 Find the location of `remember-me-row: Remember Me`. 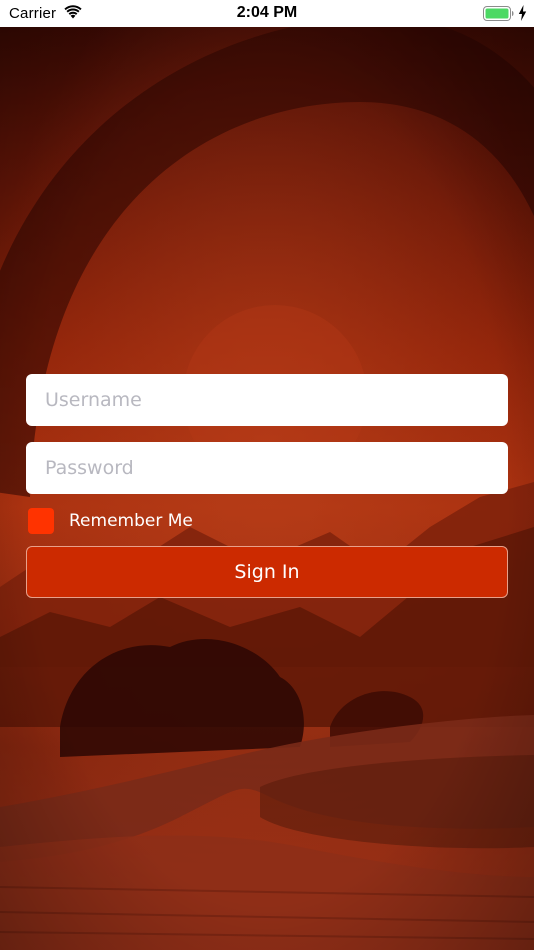

remember-me-row: Remember Me is located at coordinates (267, 522).